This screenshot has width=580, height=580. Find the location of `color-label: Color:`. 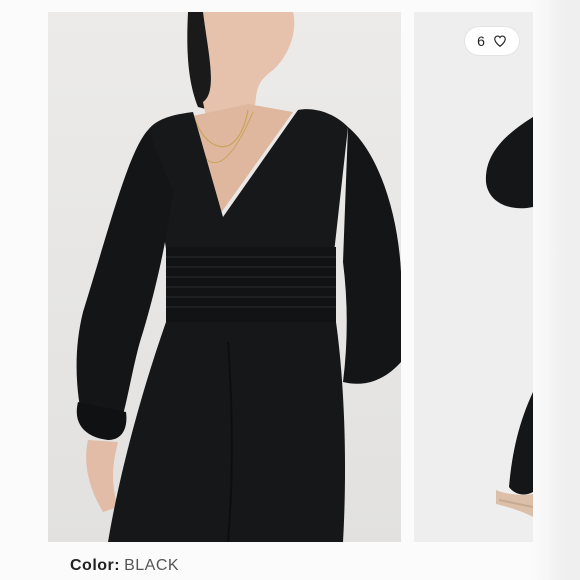

color-label: Color: is located at coordinates (95, 565).